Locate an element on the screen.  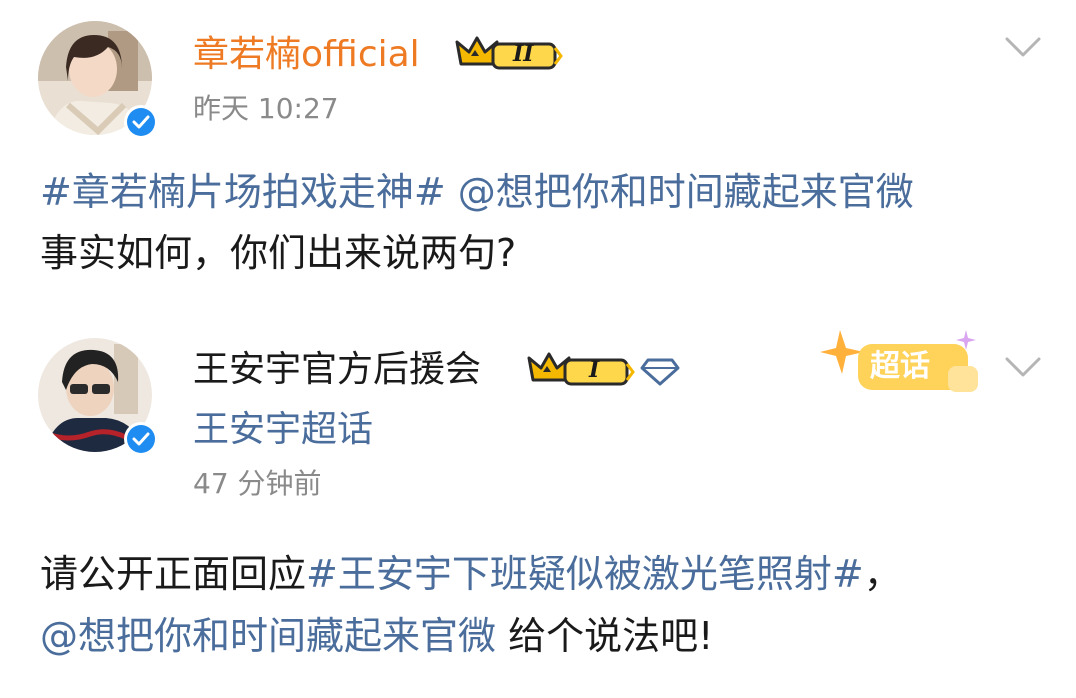
post-body-line: @想把你和时间藏起来官微 给个说法吧! is located at coordinates (376, 636).